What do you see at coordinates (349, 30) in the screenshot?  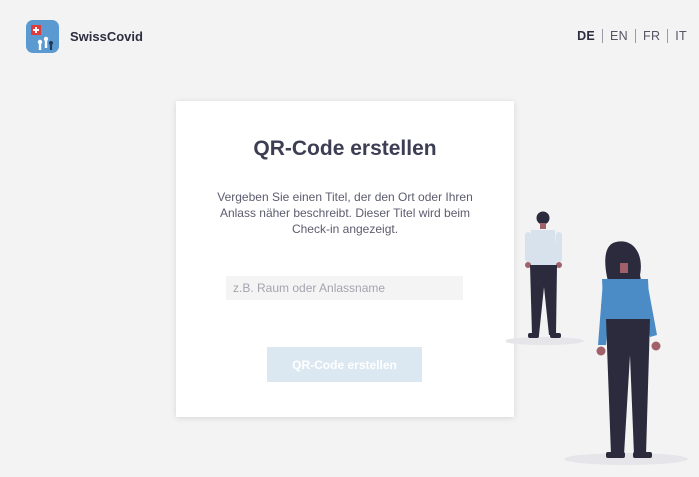 I see `top-bar: SwissCovid DE EN FR IT` at bounding box center [349, 30].